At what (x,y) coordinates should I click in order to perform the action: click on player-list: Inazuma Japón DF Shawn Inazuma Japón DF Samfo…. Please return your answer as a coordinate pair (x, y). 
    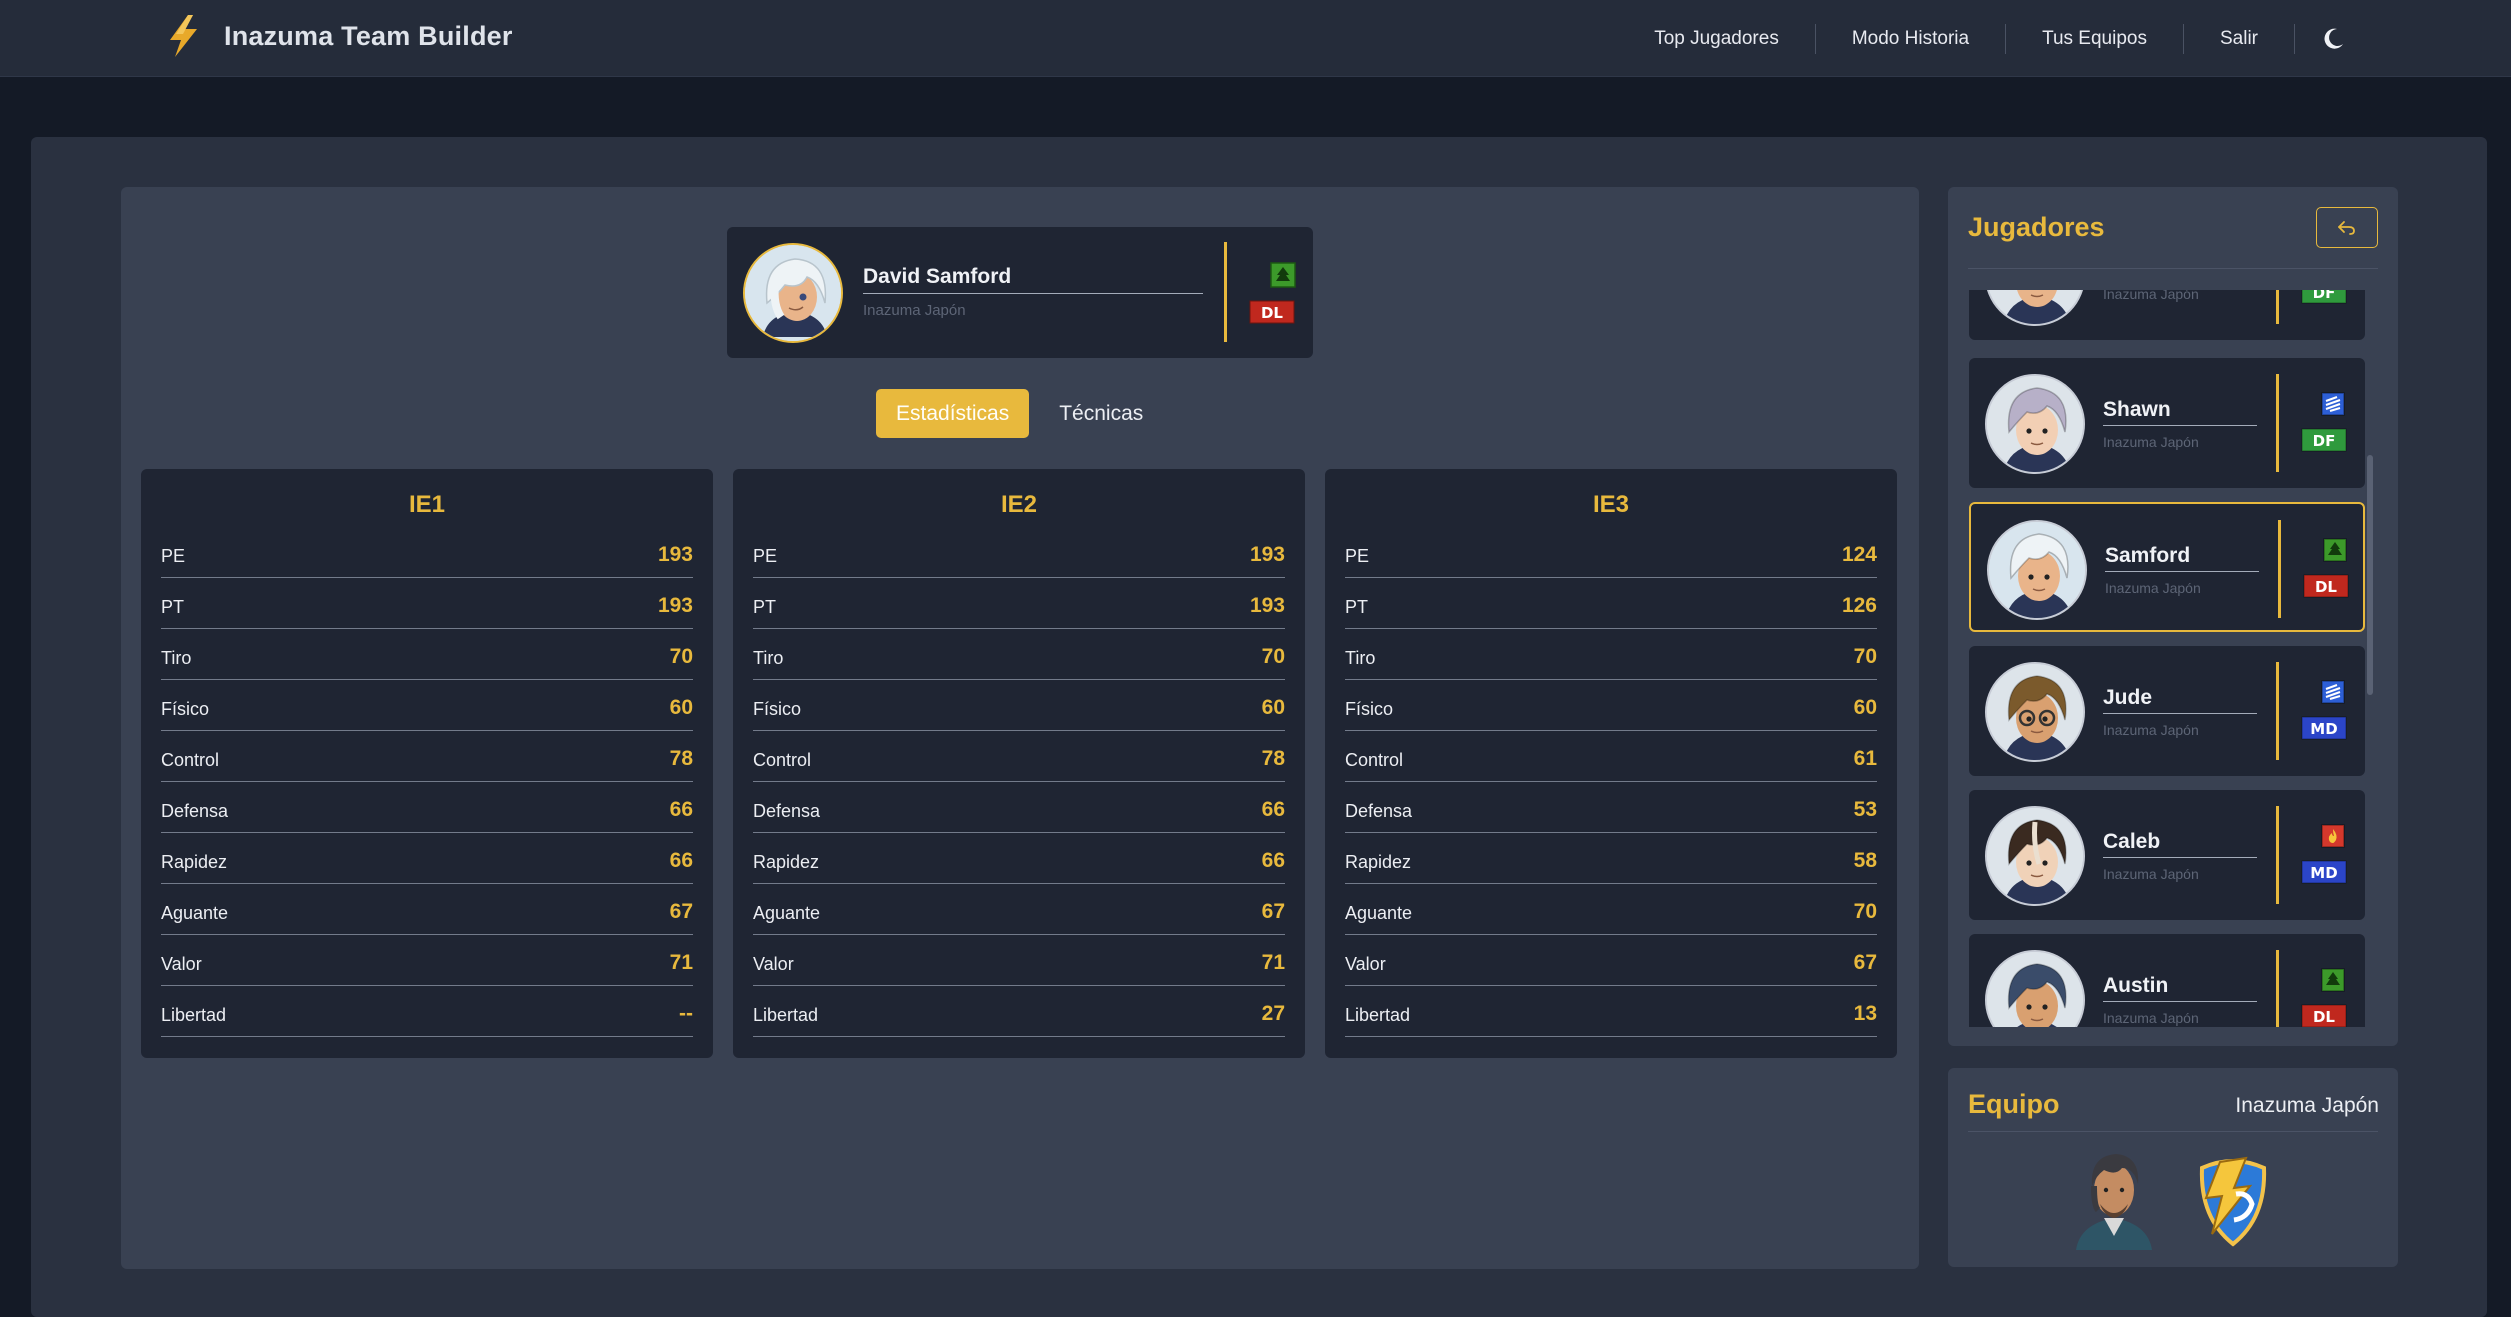
    Looking at the image, I should click on (2173, 658).